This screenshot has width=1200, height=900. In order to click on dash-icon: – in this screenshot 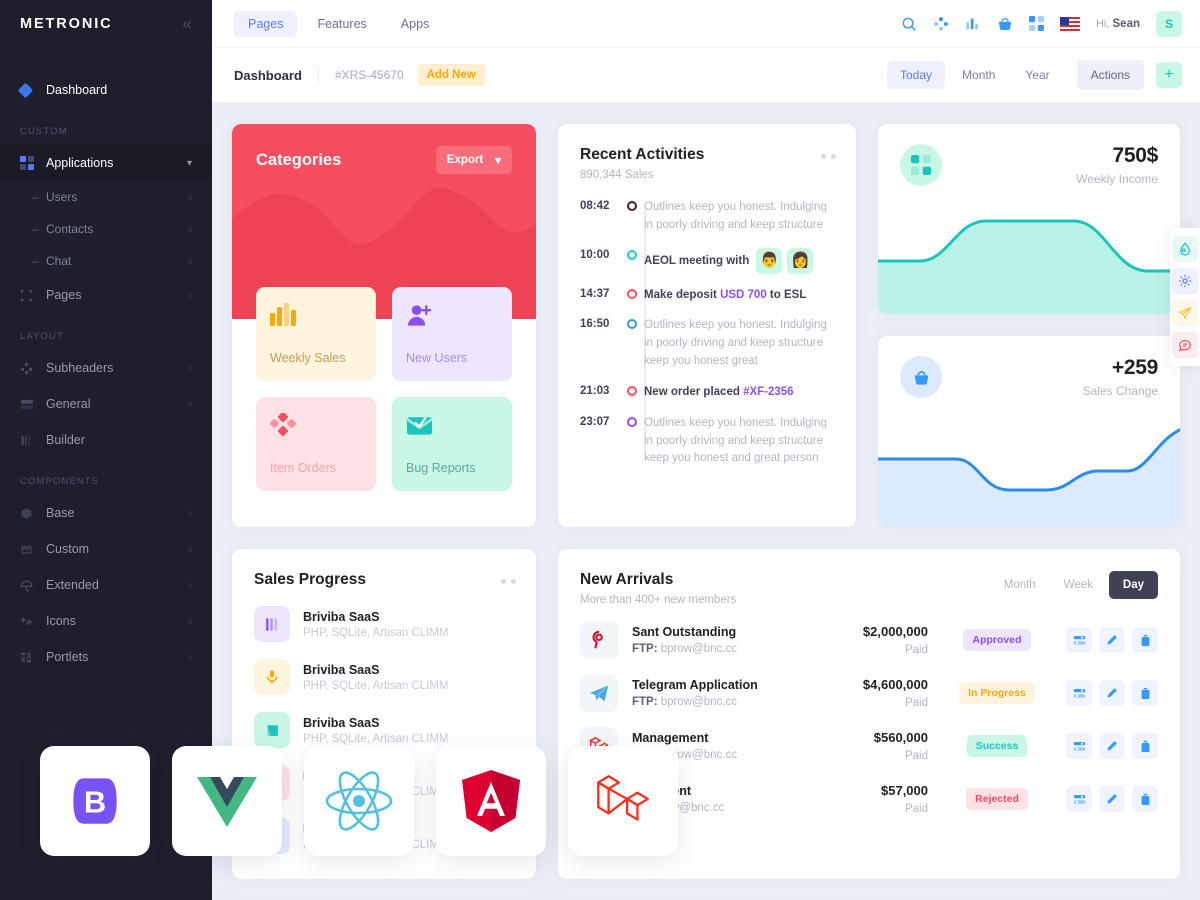, I will do `click(35, 229)`.